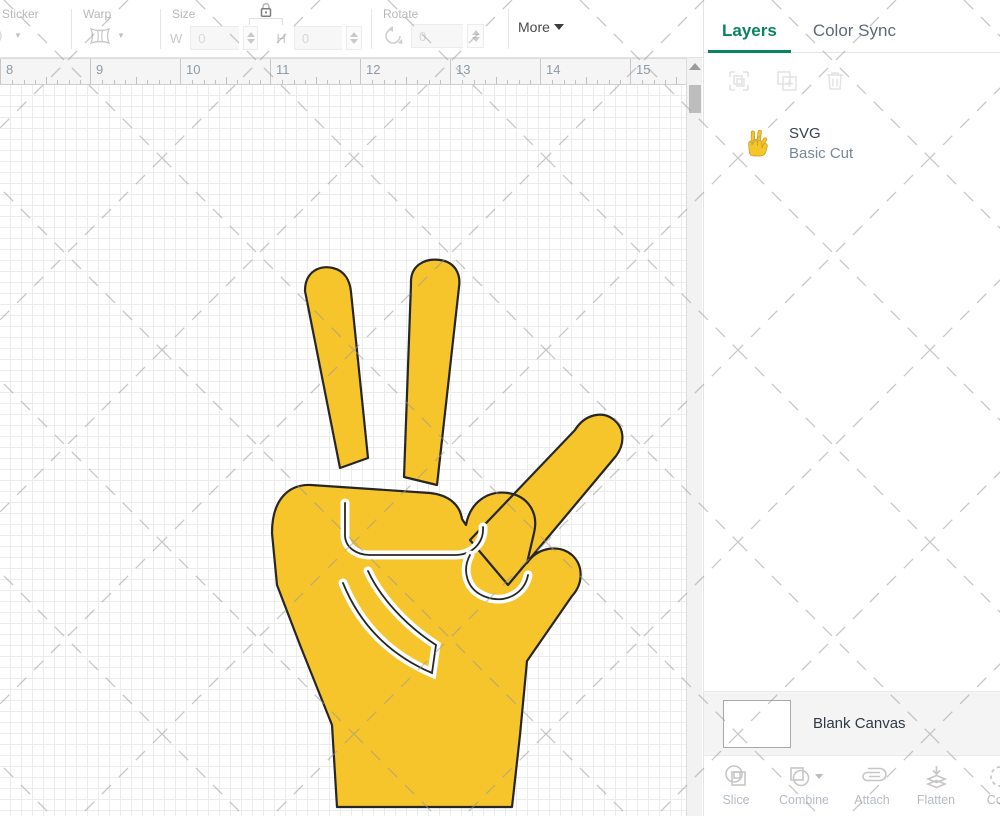 Image resolution: width=1000 pixels, height=816 pixels. I want to click on lock-icon, so click(266, 10).